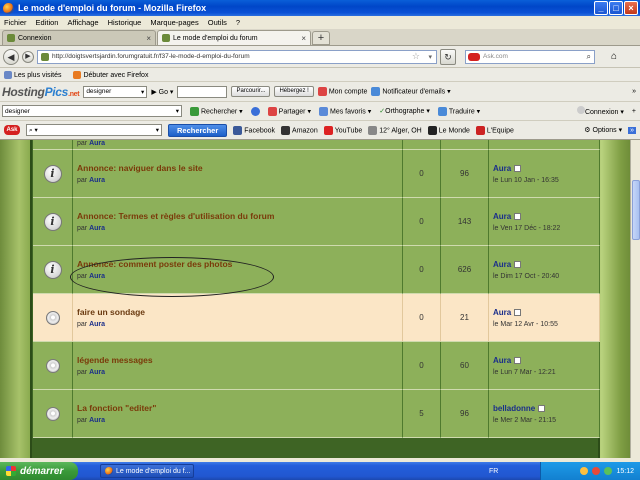 The height and width of the screenshot is (480, 640). What do you see at coordinates (448, 130) in the screenshot?
I see `bookmark-lemonde: Le Monde` at bounding box center [448, 130].